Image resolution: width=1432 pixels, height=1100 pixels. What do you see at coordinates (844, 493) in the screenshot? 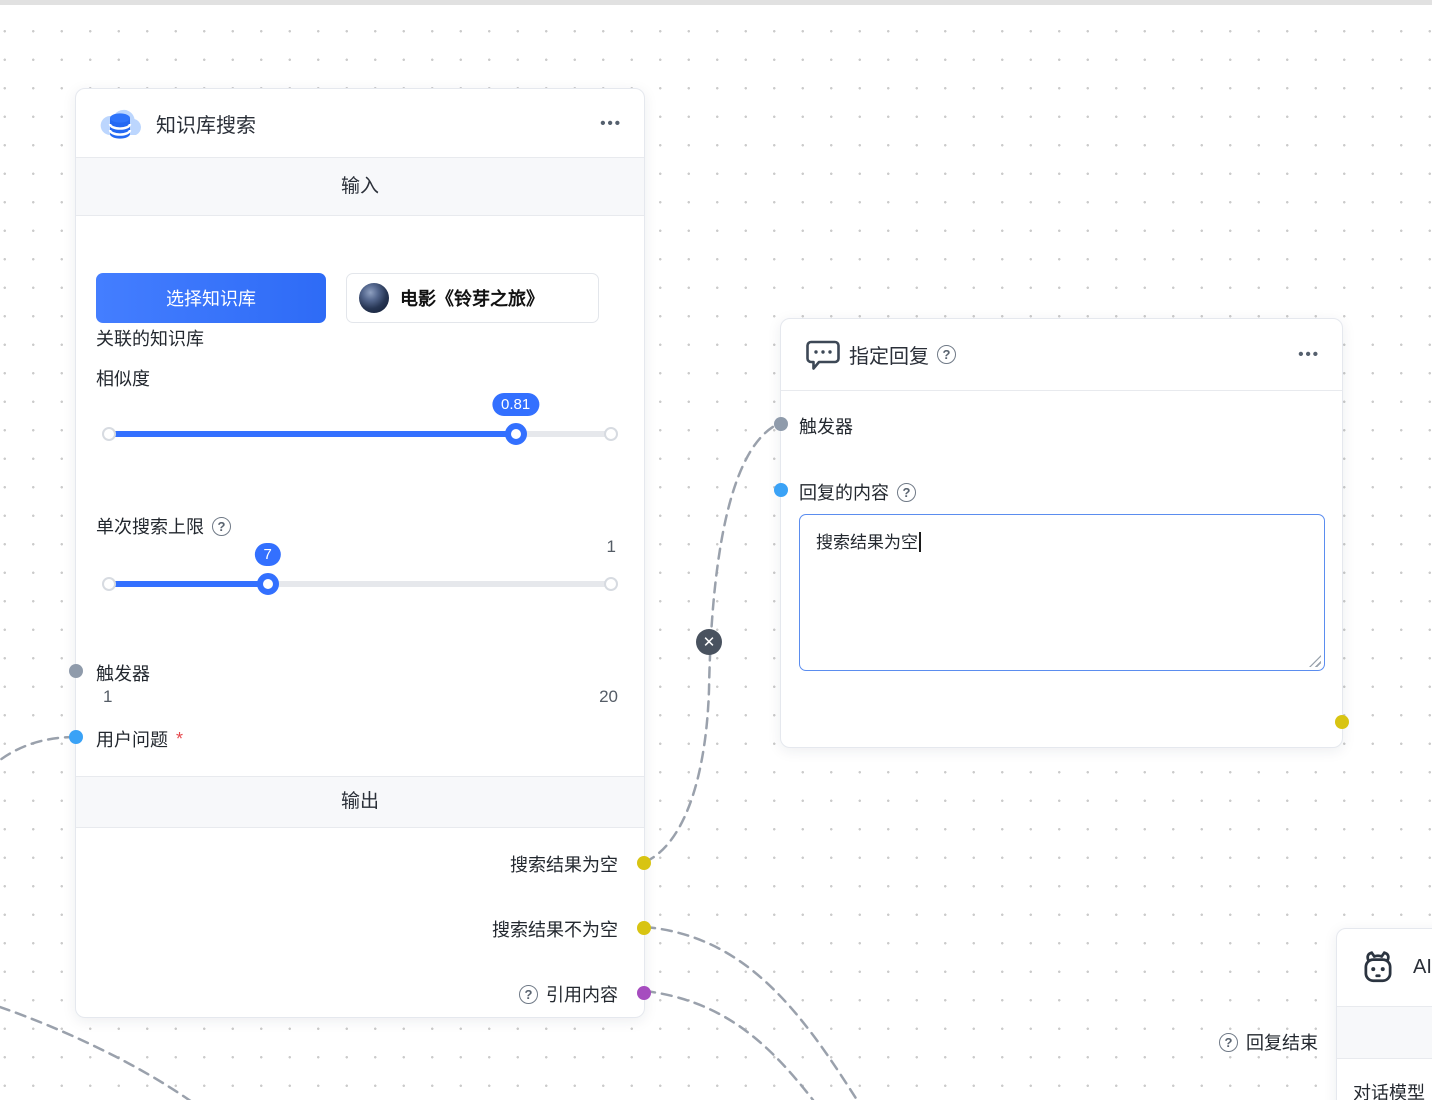
I see `reply-content-label: 回复的内容` at bounding box center [844, 493].